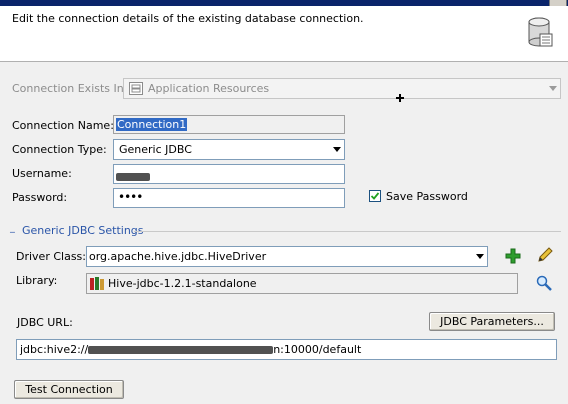 Image resolution: width=568 pixels, height=404 pixels. I want to click on connection-name-field: Connection1, so click(229, 124).